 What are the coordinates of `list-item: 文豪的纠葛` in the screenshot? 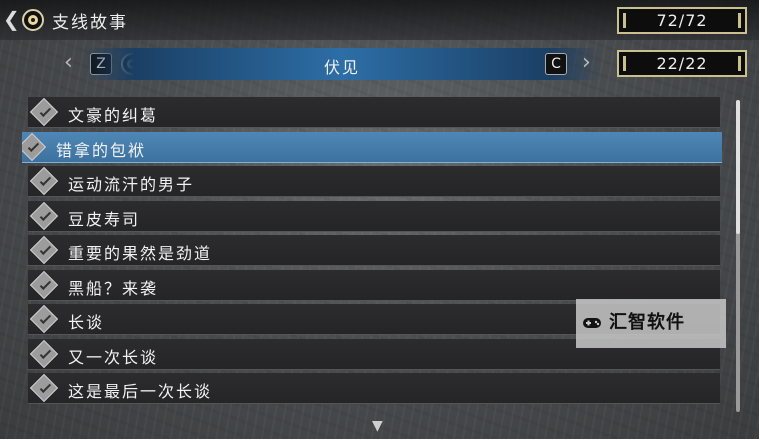 It's located at (374, 112).